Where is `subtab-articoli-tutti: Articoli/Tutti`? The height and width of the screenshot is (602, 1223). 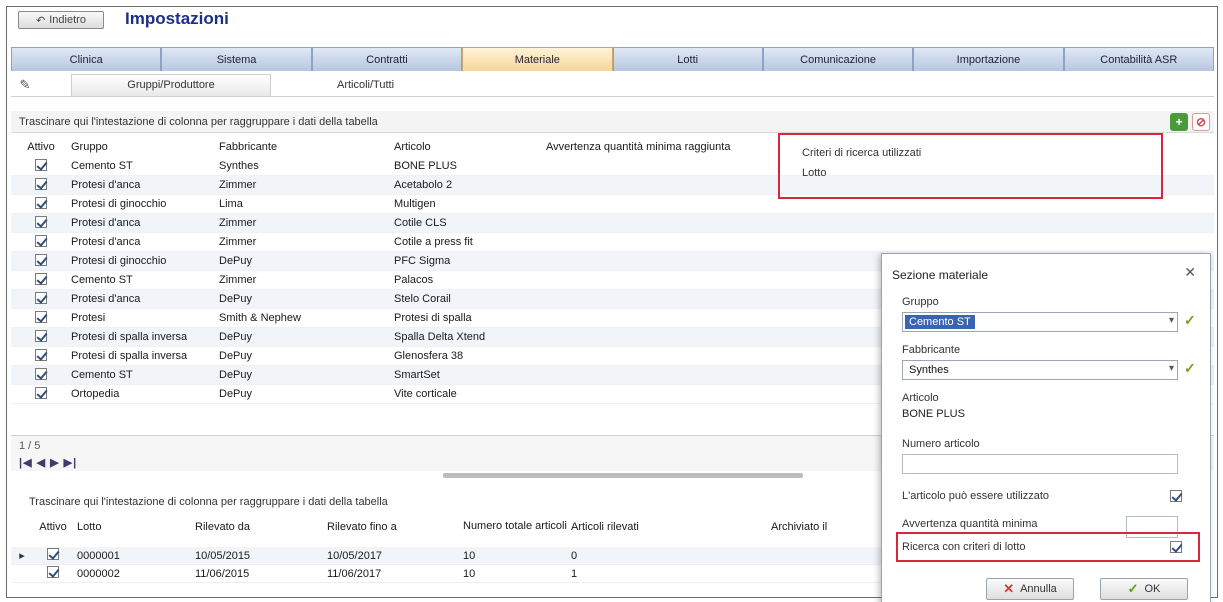
subtab-articoli-tutti: Articoli/Tutti is located at coordinates (365, 85).